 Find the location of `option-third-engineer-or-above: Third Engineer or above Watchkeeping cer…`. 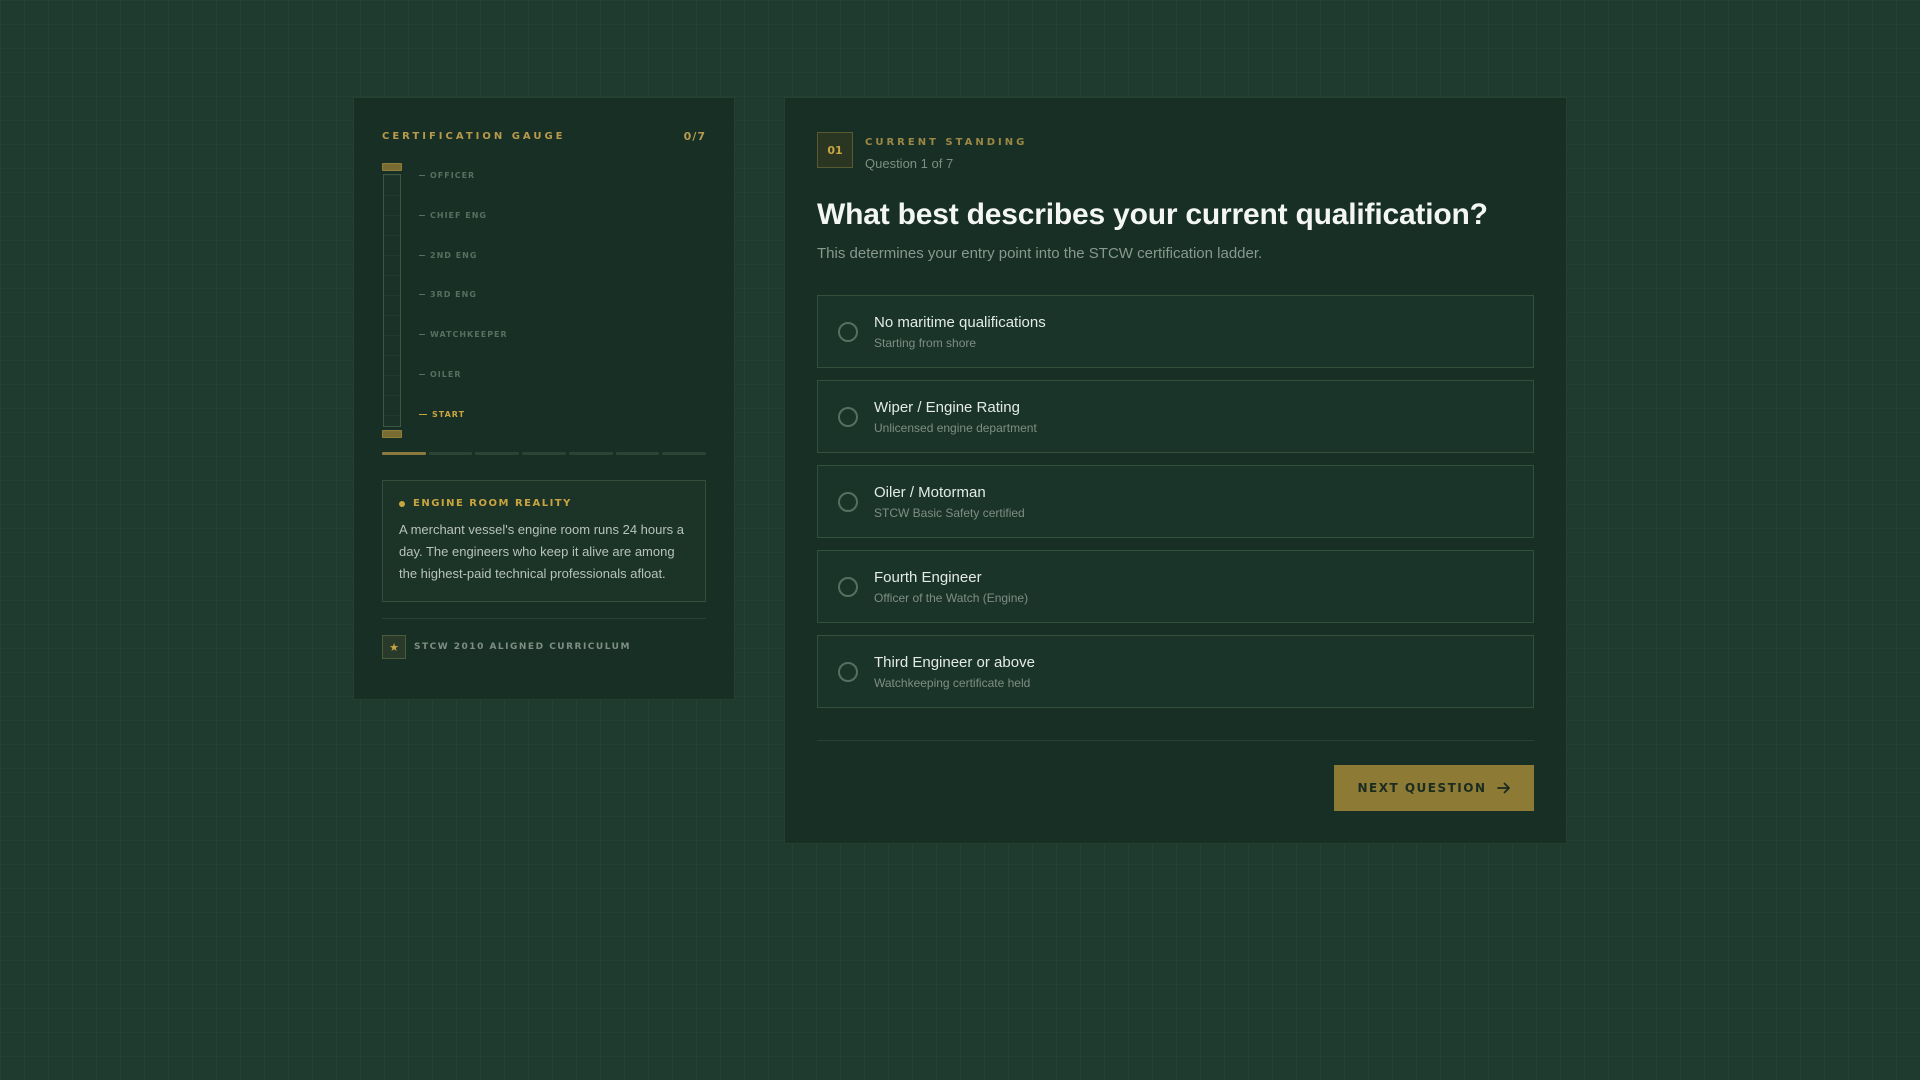

option-third-engineer-or-above: Third Engineer or above Watchkeeping cer… is located at coordinates (1175, 671).